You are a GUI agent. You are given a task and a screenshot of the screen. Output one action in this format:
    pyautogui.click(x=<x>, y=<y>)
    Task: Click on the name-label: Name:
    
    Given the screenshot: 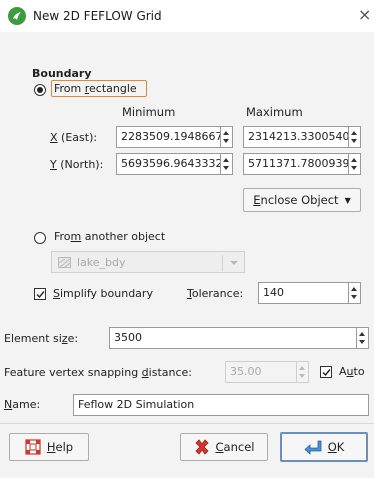 What is the action you would take?
    pyautogui.click(x=22, y=404)
    